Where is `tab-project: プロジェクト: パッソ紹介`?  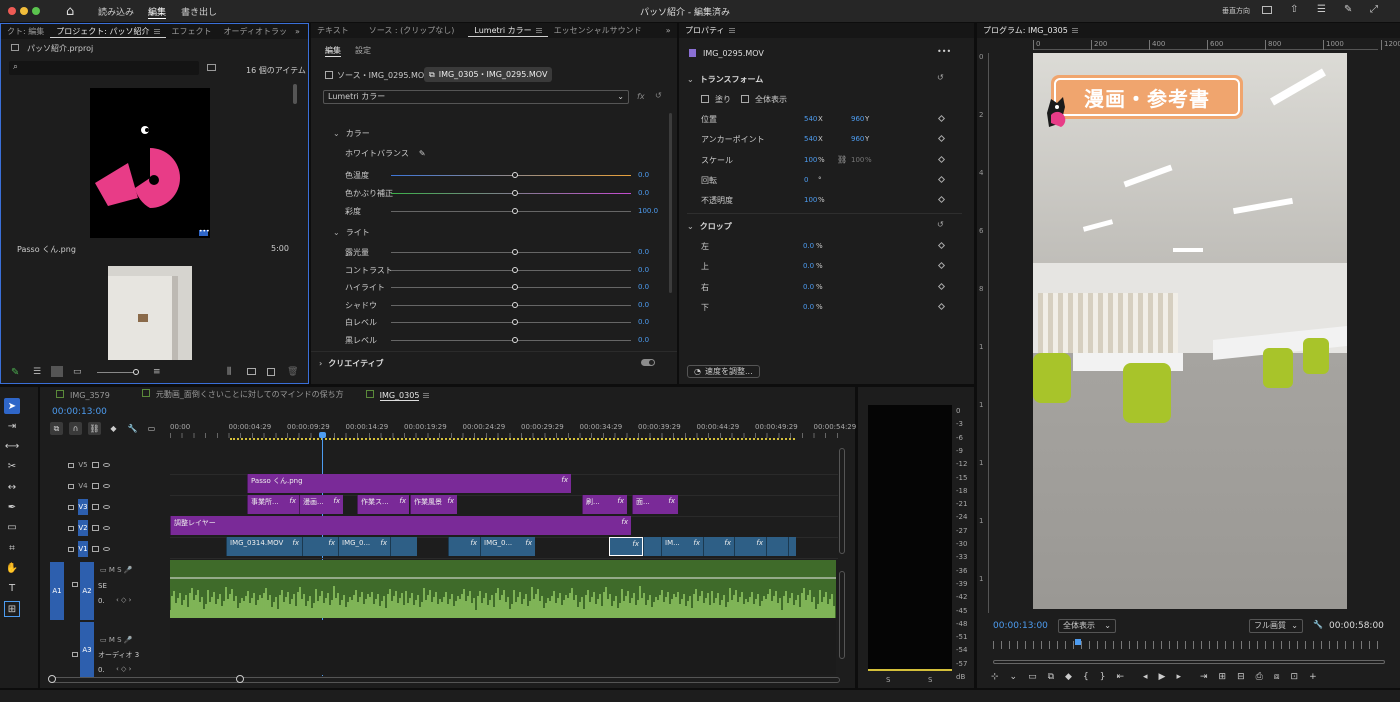
tab-project: プロジェクト: パッソ紹介 is located at coordinates (108, 32).